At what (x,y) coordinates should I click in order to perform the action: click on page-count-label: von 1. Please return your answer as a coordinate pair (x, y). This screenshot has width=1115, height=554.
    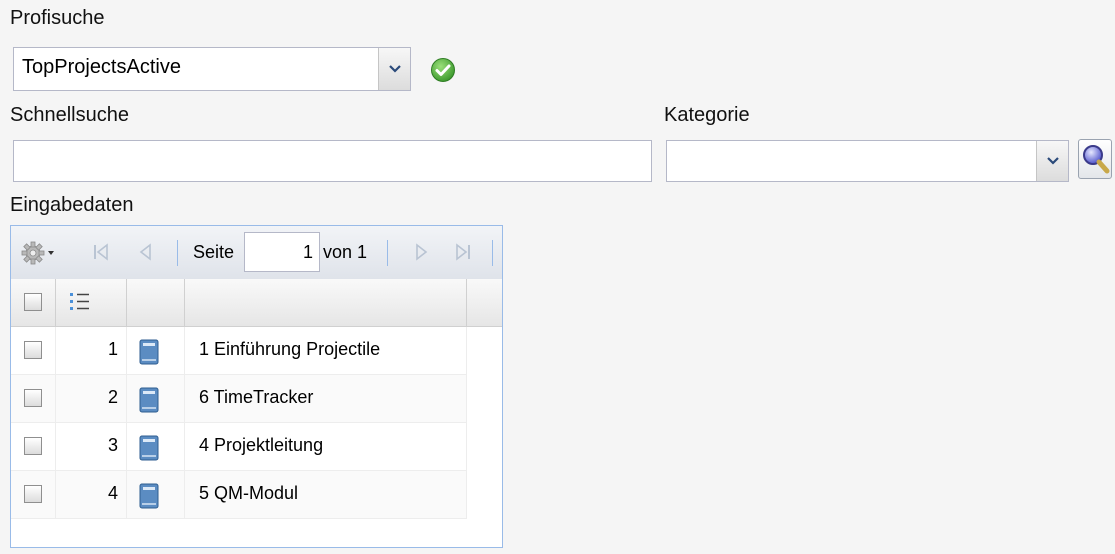
    Looking at the image, I should click on (345, 252).